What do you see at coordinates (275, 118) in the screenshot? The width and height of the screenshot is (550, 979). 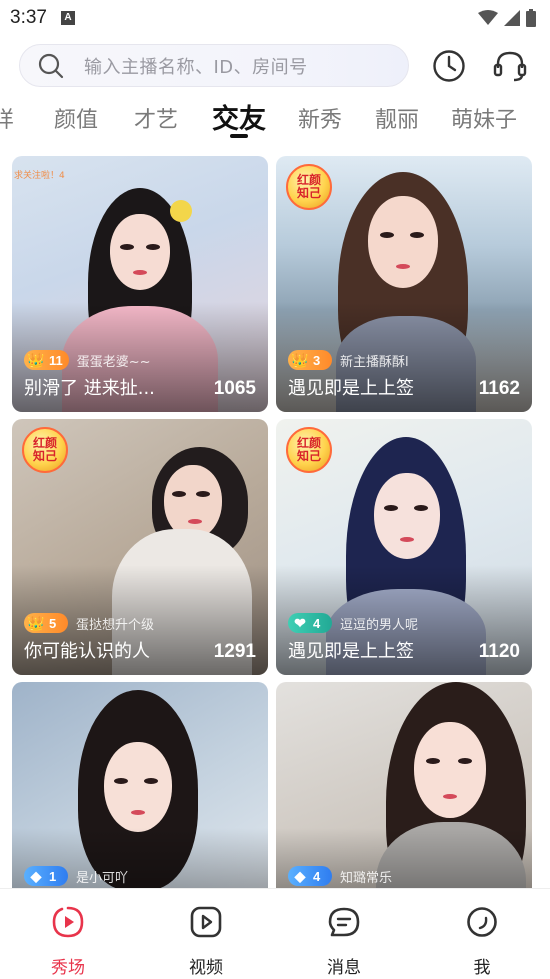 I see `category-tabs: 样 颜值 才艺 交友 新秀 靓丽 萌妹子` at bounding box center [275, 118].